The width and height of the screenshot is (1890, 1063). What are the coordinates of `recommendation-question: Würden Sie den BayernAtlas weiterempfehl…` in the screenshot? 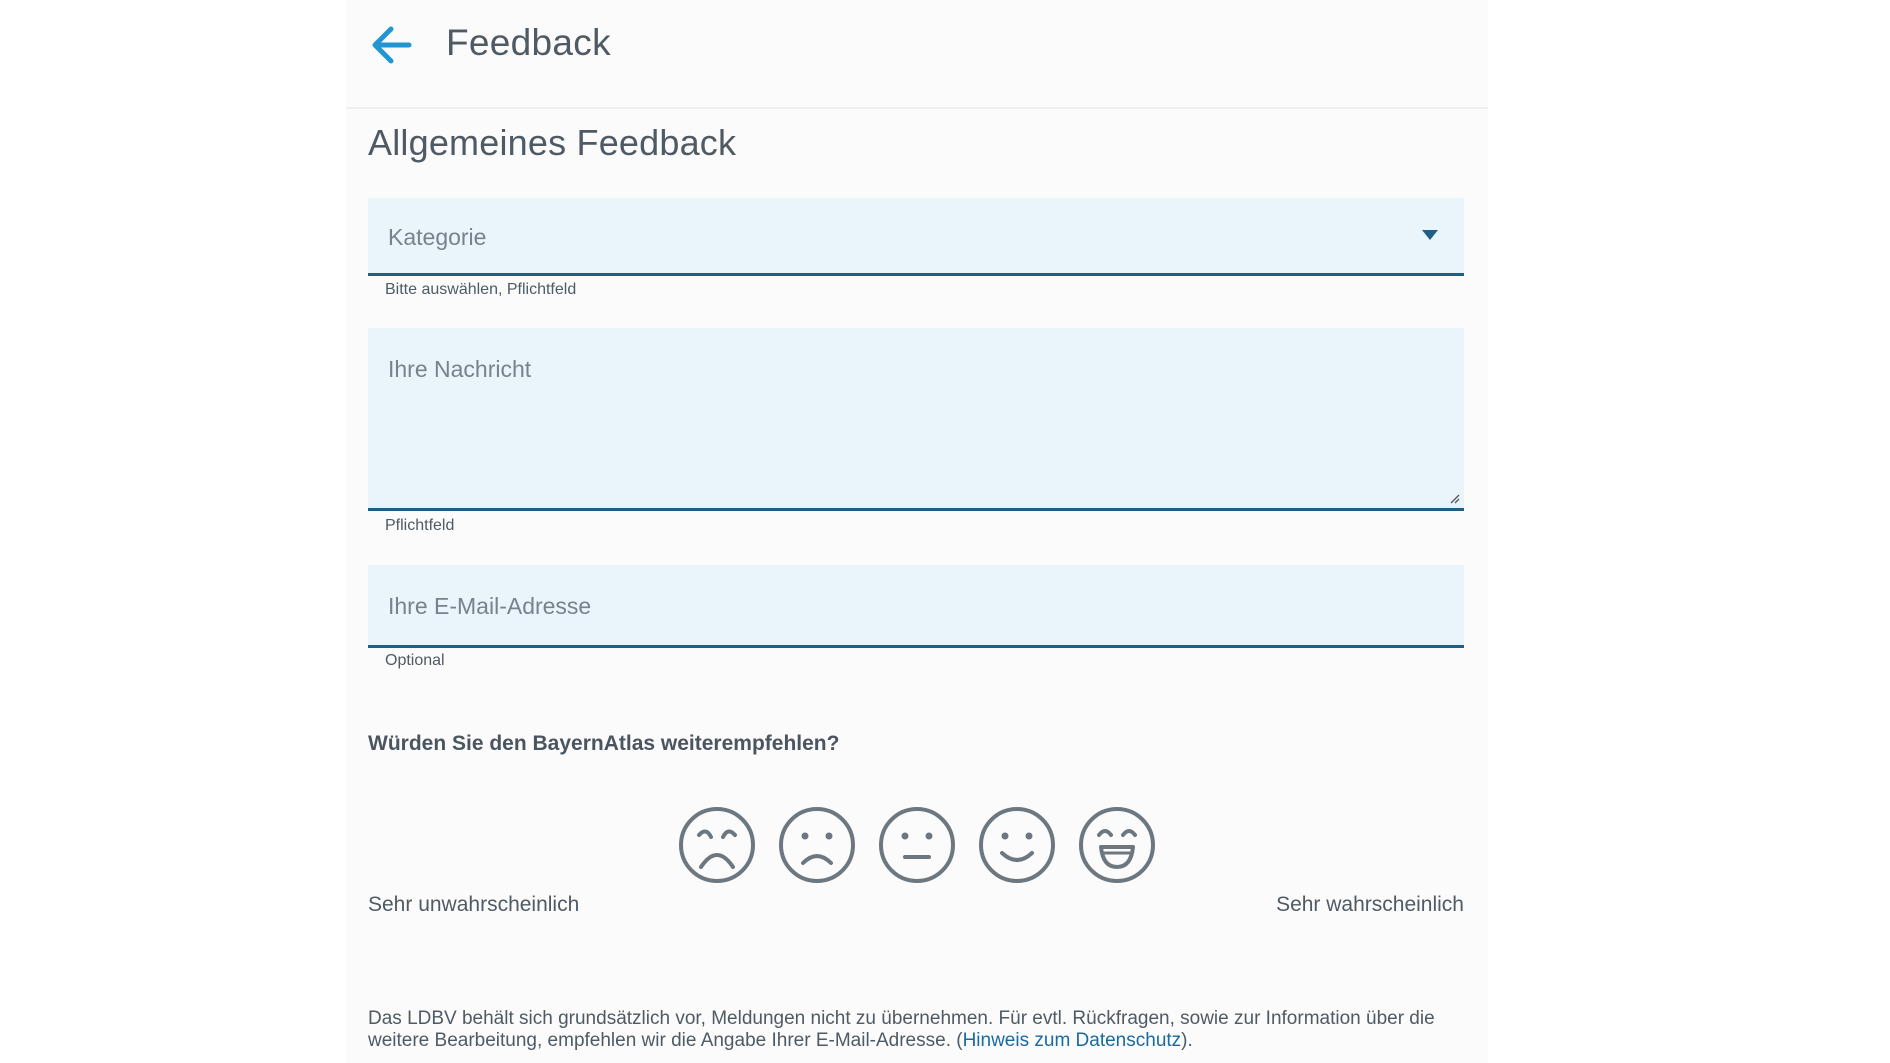 It's located at (604, 743).